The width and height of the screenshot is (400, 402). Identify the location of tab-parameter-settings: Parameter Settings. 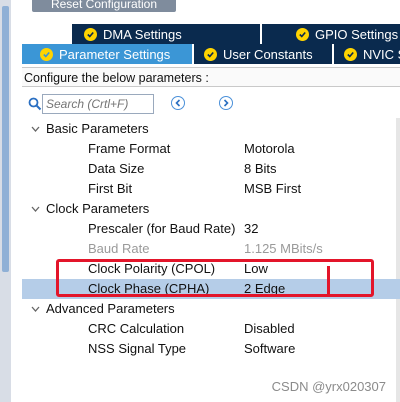
(107, 54).